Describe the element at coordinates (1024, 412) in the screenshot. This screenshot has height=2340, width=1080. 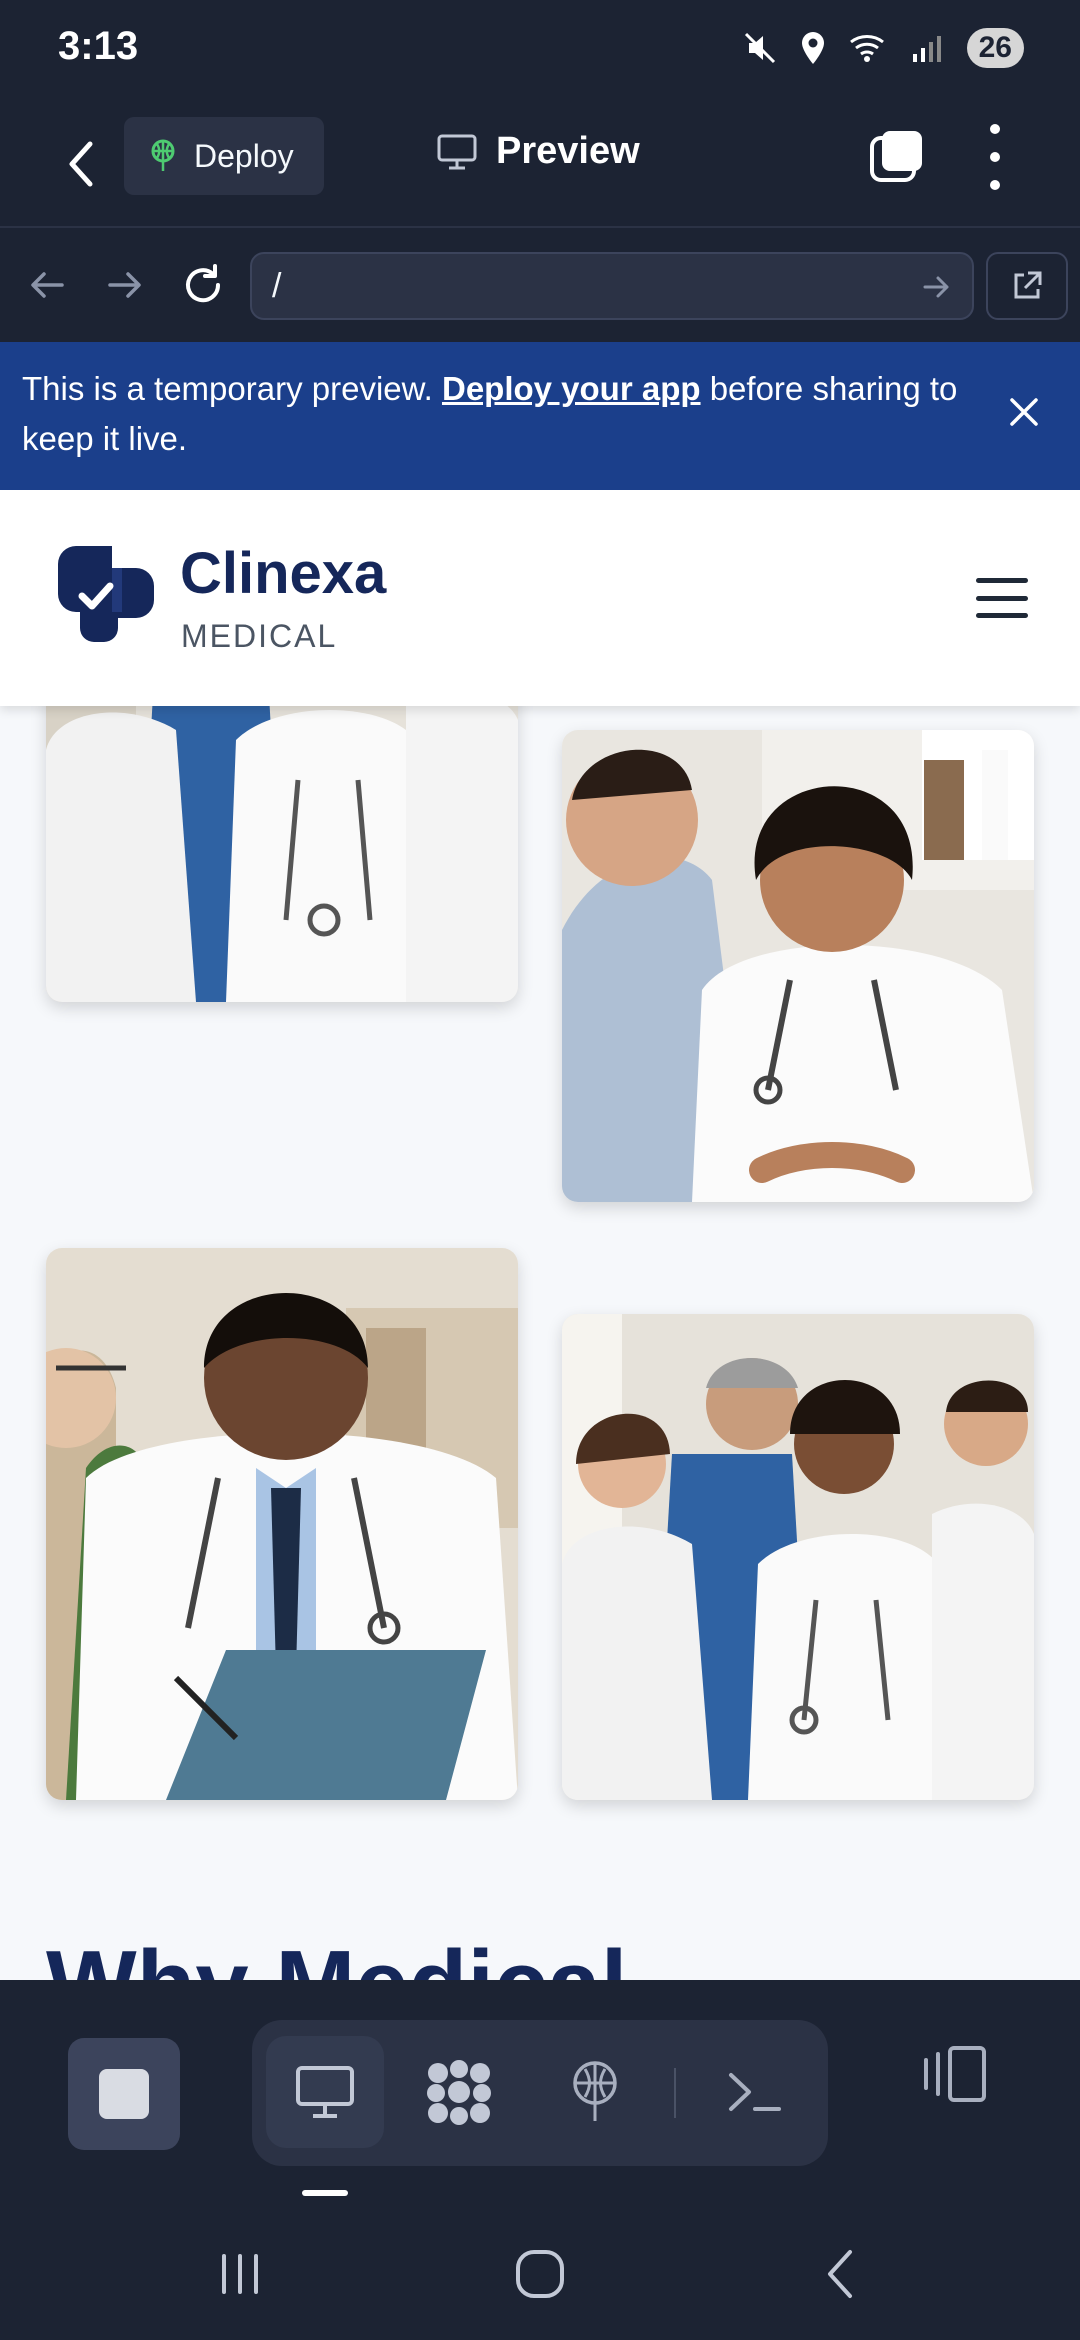
I see `close-icon` at that location.